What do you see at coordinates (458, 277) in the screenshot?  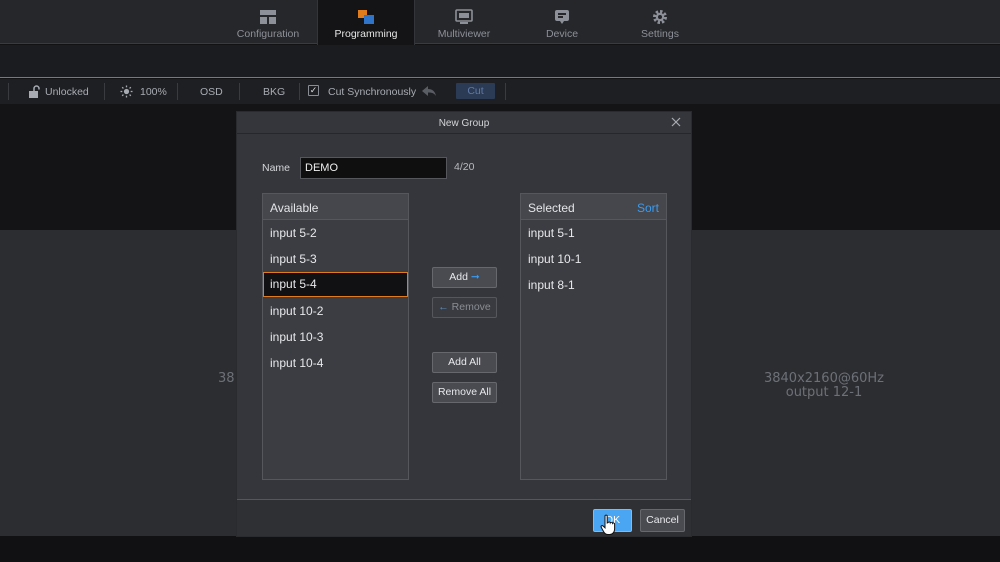 I see `add-label: Add` at bounding box center [458, 277].